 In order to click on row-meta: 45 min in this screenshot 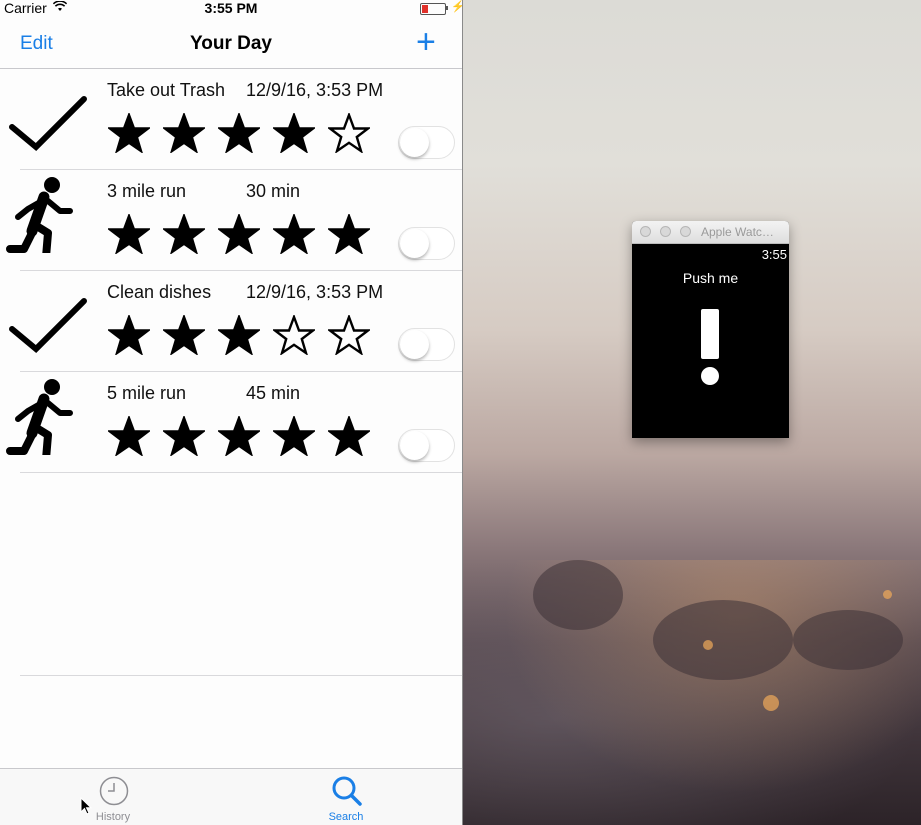, I will do `click(273, 393)`.